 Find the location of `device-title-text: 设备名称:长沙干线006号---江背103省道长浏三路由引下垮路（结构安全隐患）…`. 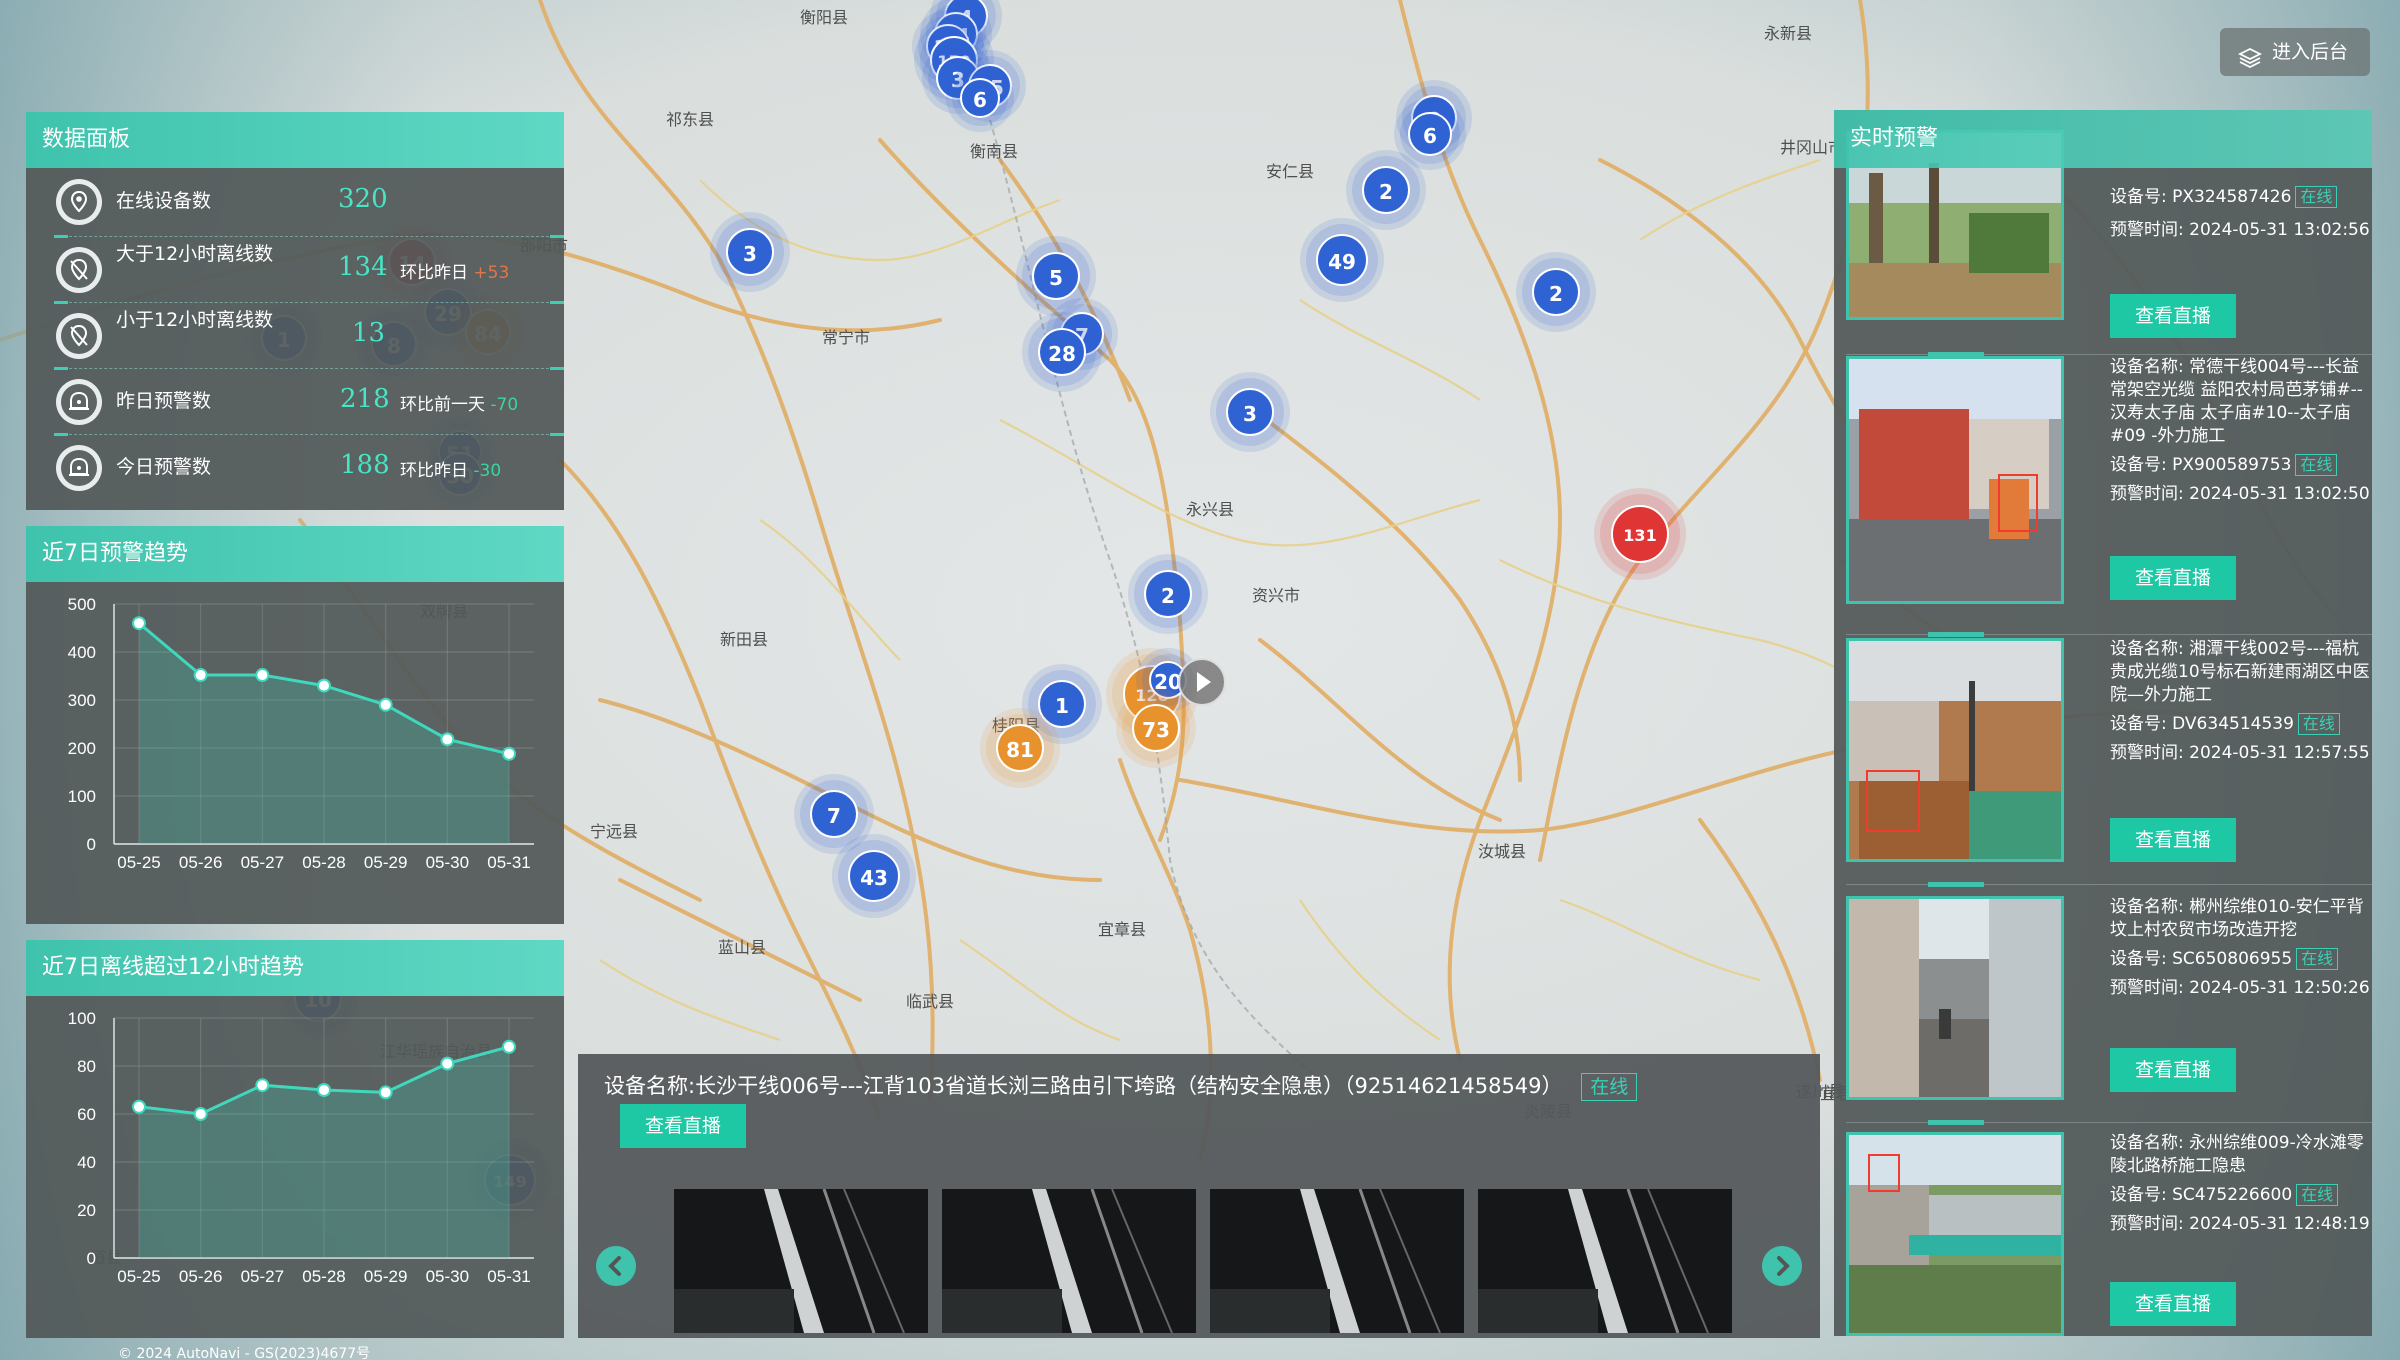

device-title-text: 设备名称:长沙干线006号---江背103省道长浏三路由引下垮路（结构安全隐患）… is located at coordinates (1083, 1086).